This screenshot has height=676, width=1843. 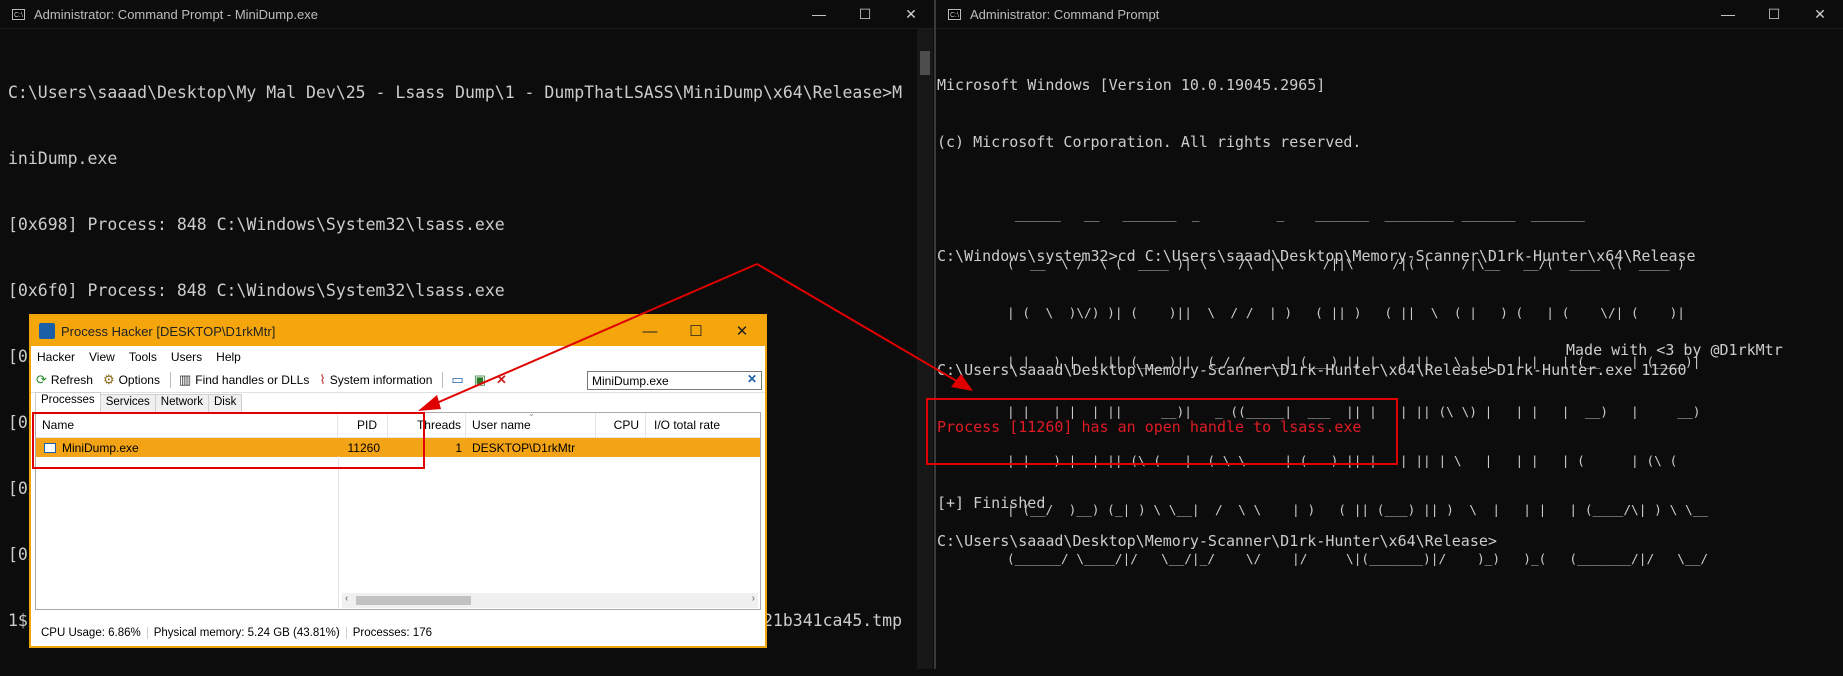 I want to click on tab-strip: Processes Services Network Disk, so click(x=139, y=402).